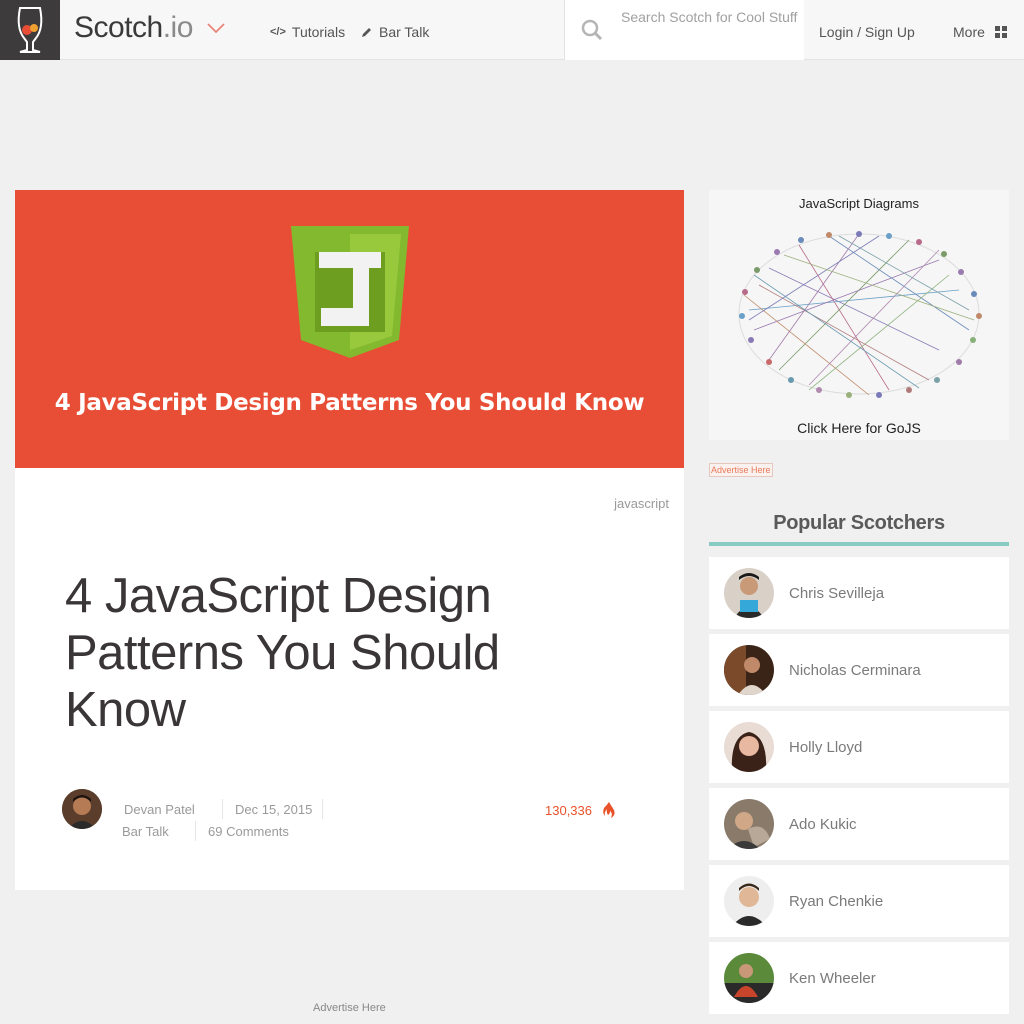  I want to click on scotcher-card-holly-lloyd: Holly Lloyd, so click(859, 747).